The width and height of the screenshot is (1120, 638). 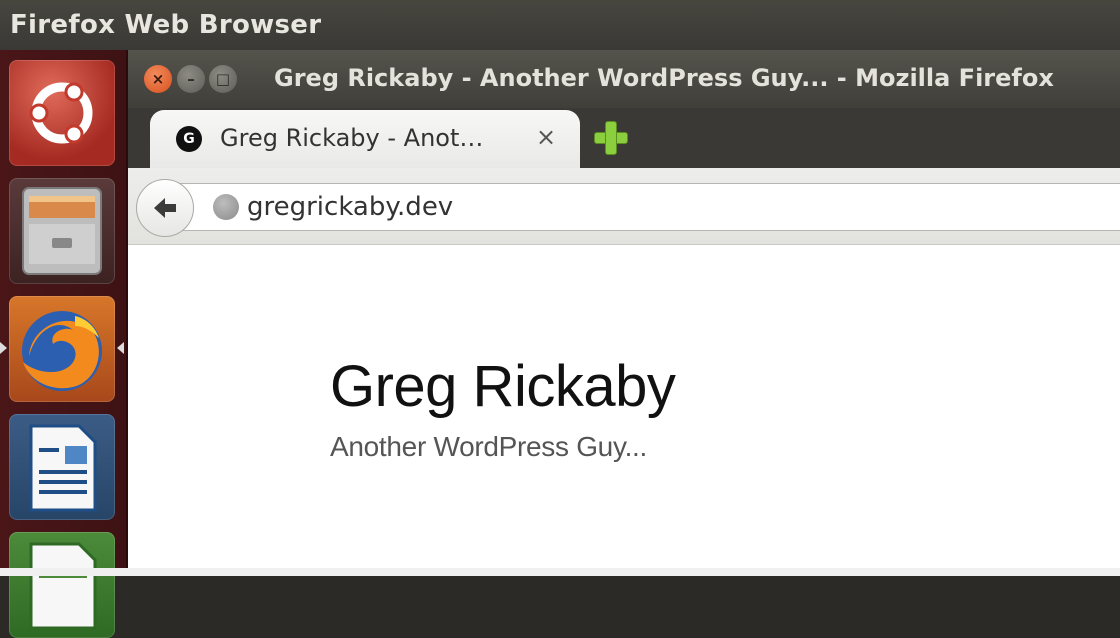 I want to click on window-close-button: ×, so click(x=158, y=79).